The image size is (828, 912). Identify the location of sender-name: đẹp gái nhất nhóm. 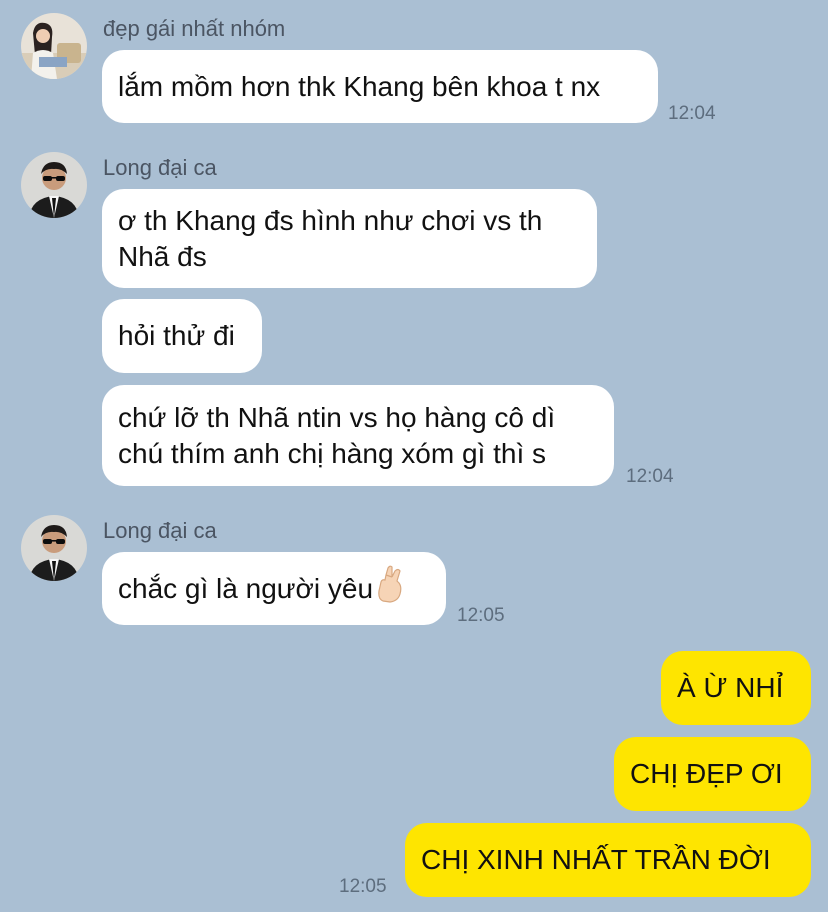
(194, 28).